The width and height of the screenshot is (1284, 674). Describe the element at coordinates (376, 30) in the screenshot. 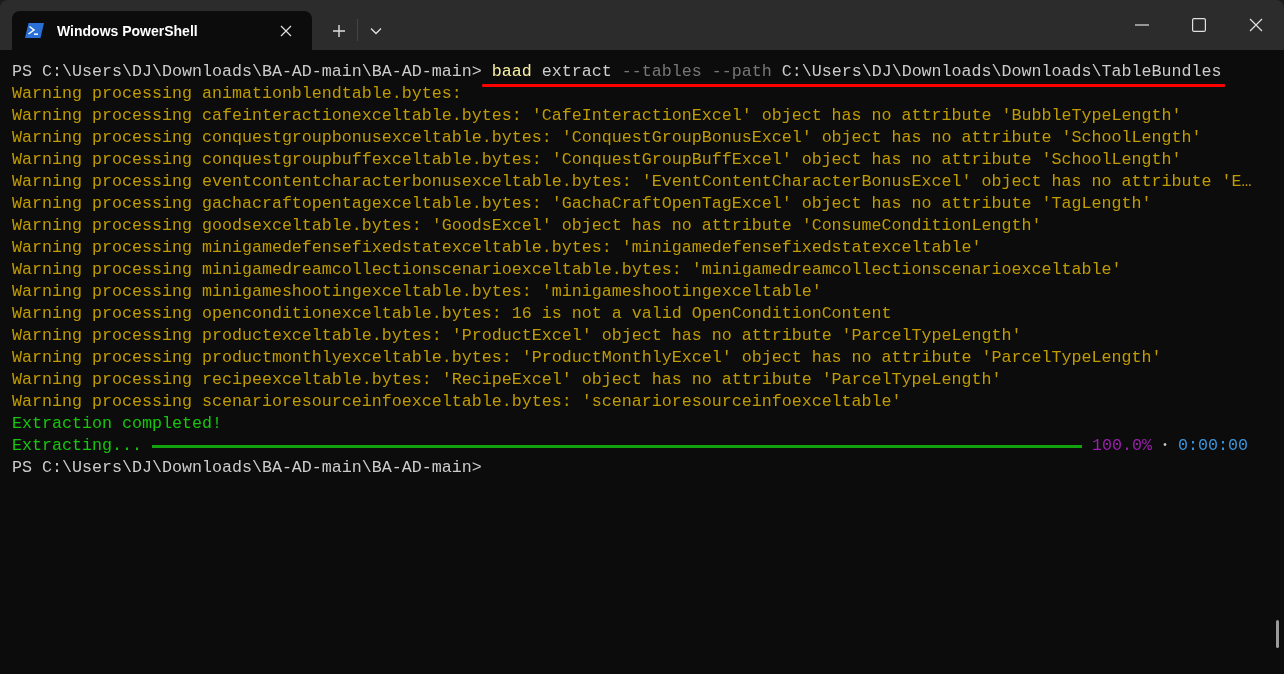

I see `chevron-down-icon` at that location.